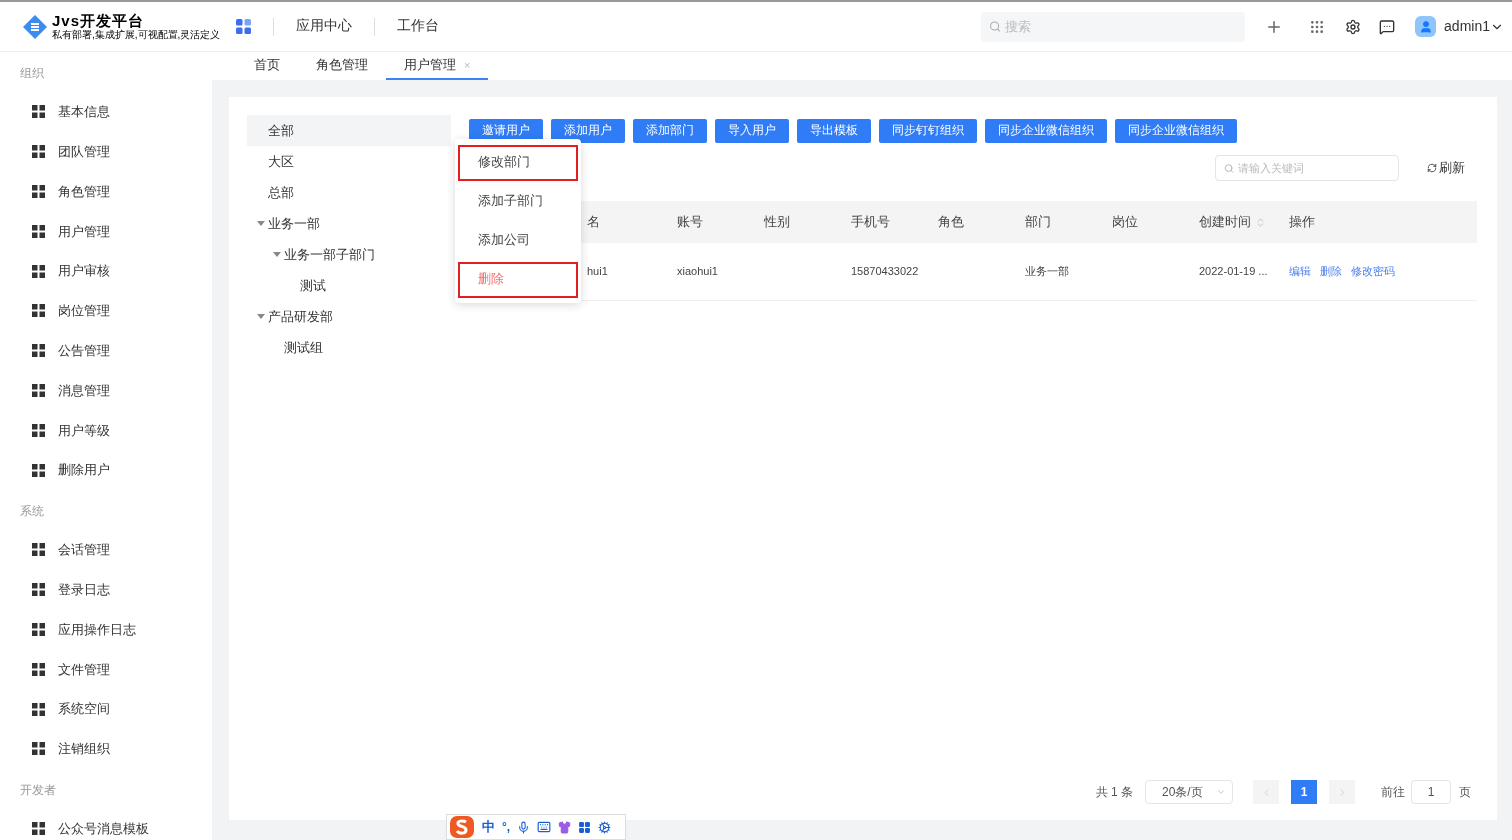 This screenshot has width=1512, height=840. Describe the element at coordinates (1331, 271) in the screenshot. I see `action-link: 删除` at that location.